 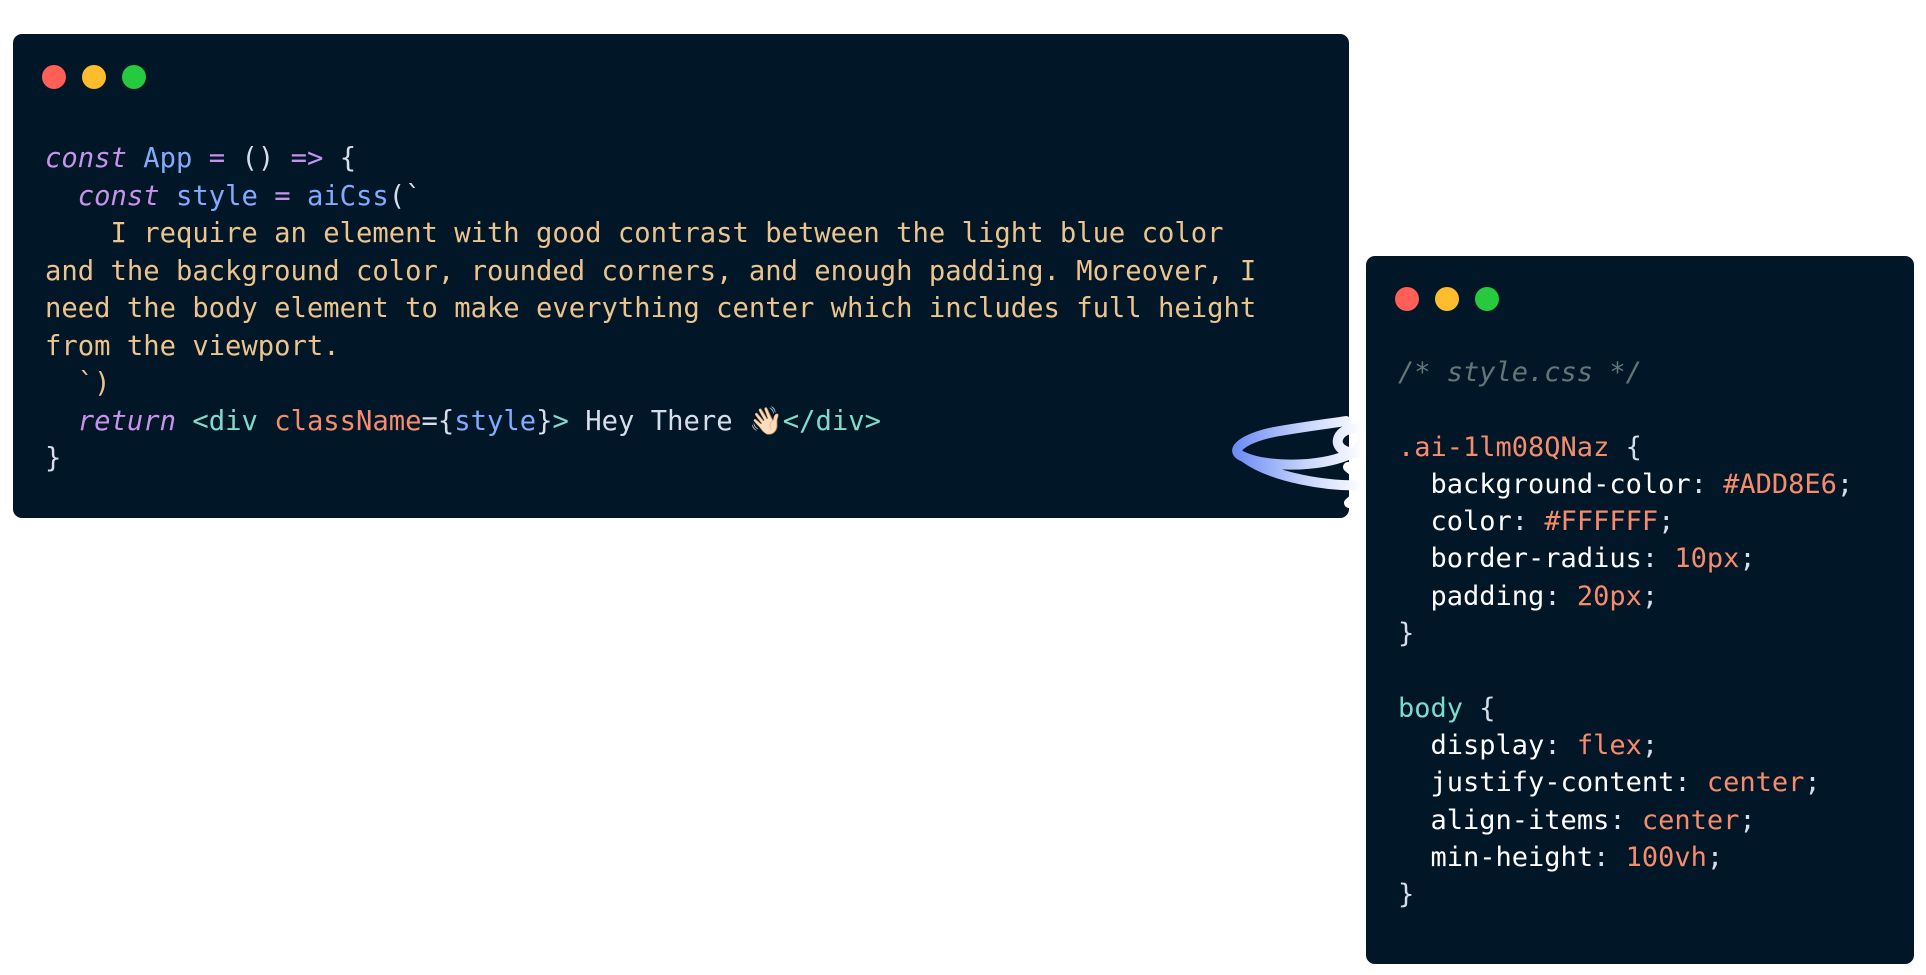 What do you see at coordinates (1300, 453) in the screenshot?
I see `arrow-stroke` at bounding box center [1300, 453].